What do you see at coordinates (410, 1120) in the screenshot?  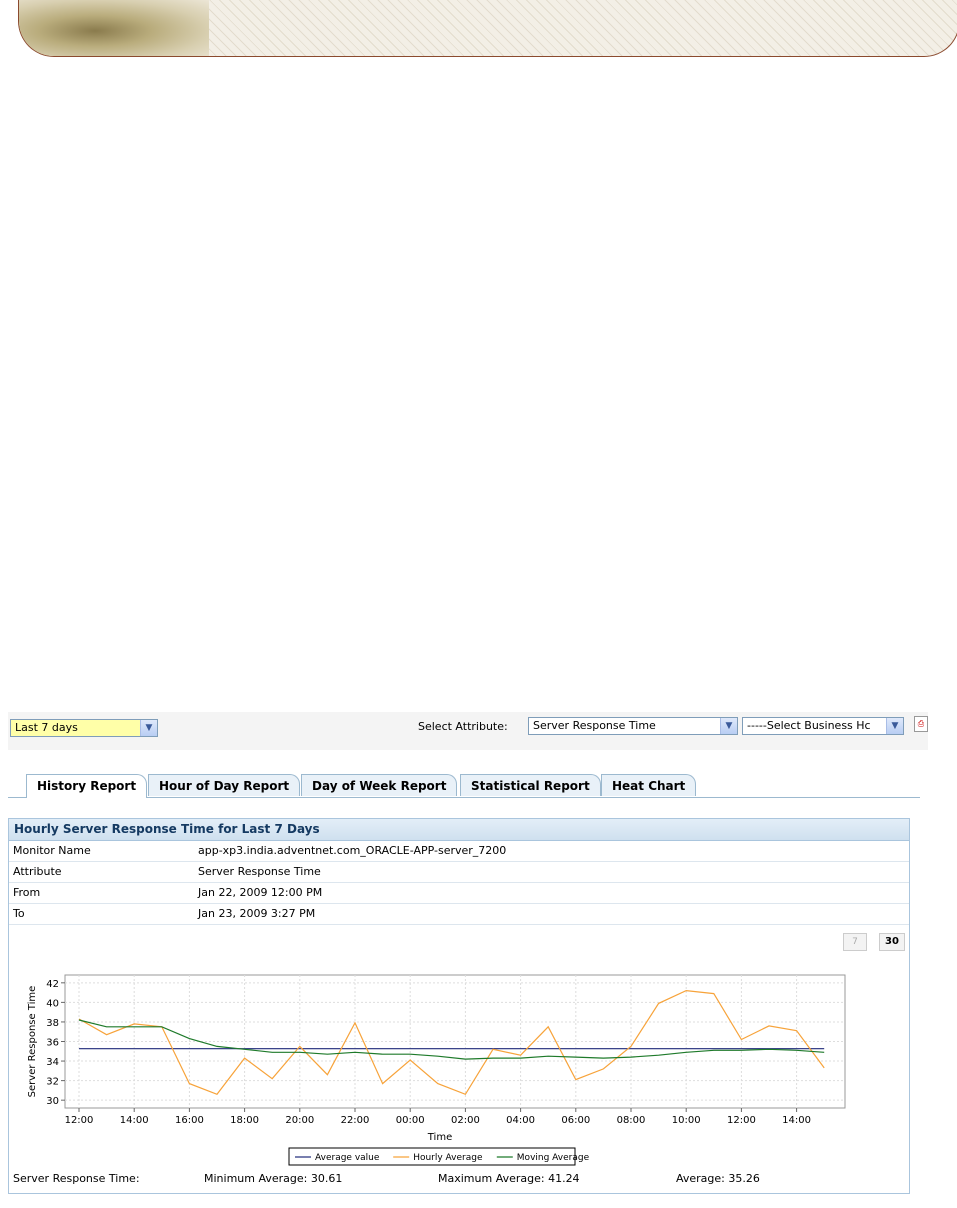 I see `x-tick-label: 00:00` at bounding box center [410, 1120].